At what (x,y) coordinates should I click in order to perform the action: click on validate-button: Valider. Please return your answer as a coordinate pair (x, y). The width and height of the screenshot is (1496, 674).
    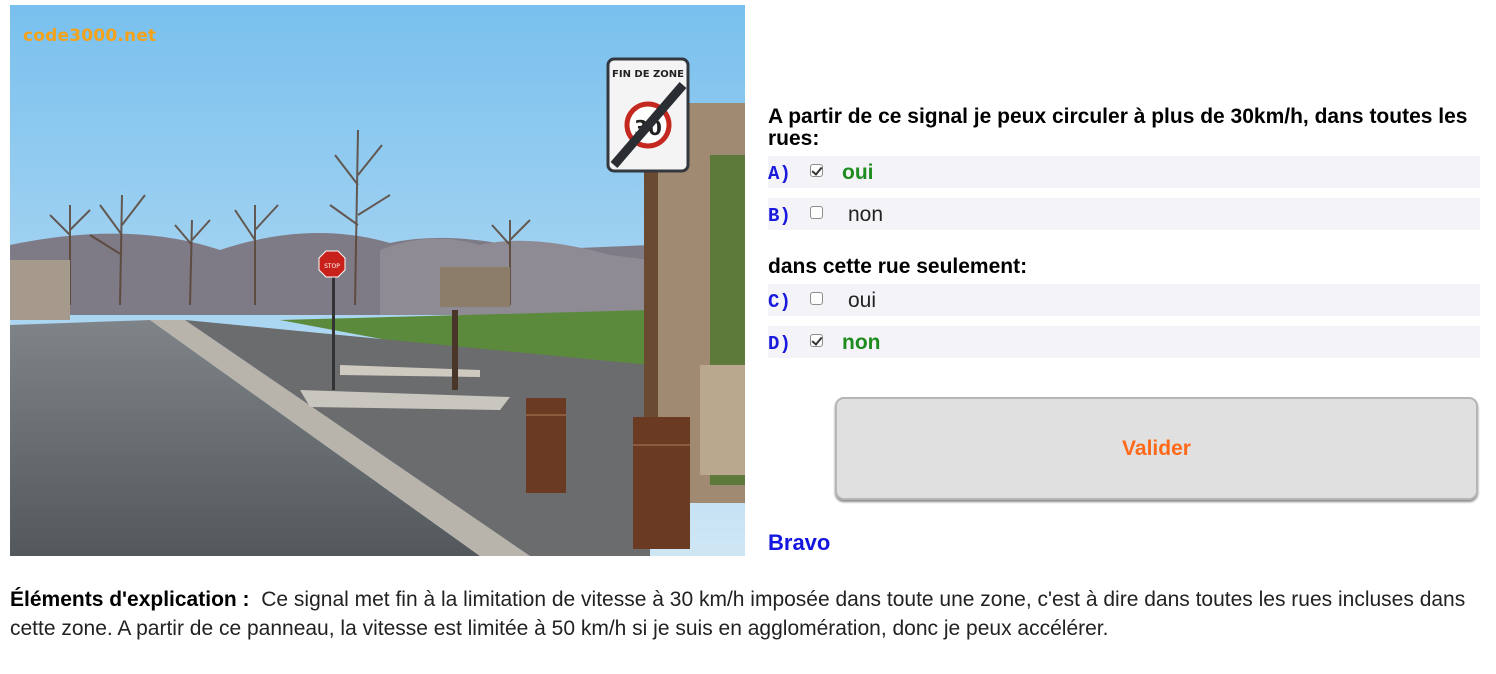
    Looking at the image, I should click on (1156, 448).